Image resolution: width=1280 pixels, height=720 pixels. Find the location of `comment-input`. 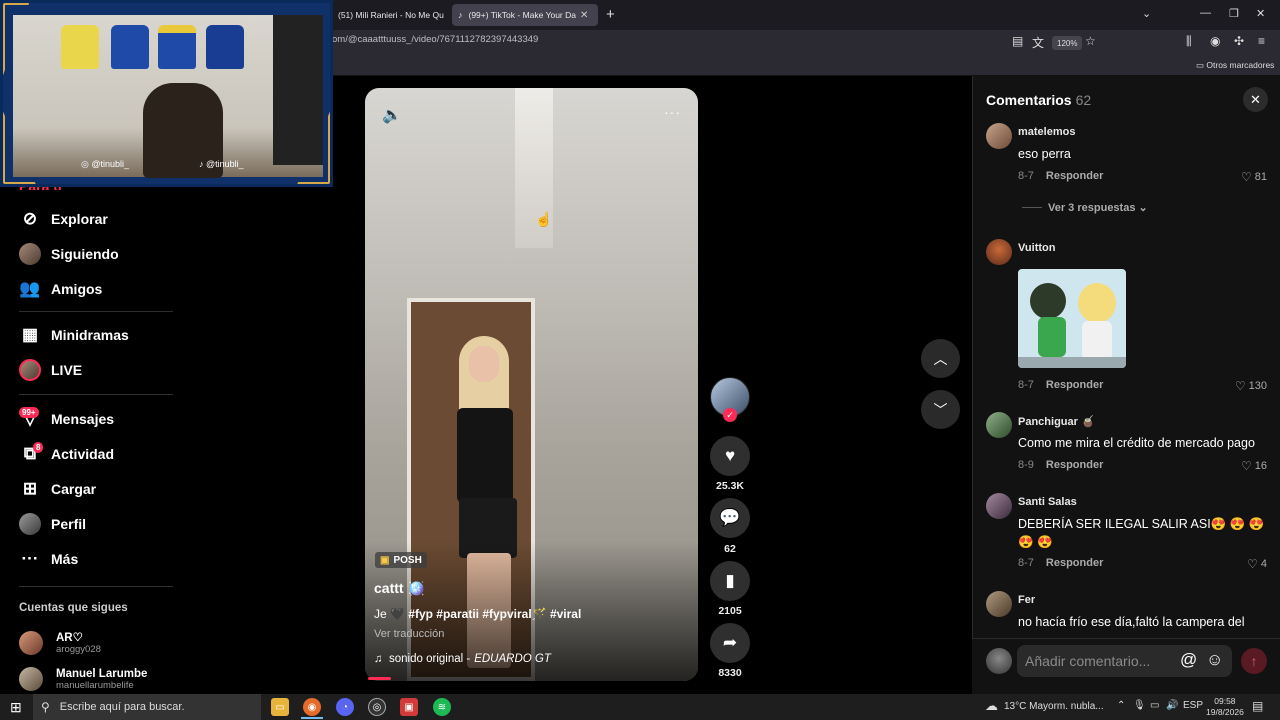

comment-input is located at coordinates (1124, 661).